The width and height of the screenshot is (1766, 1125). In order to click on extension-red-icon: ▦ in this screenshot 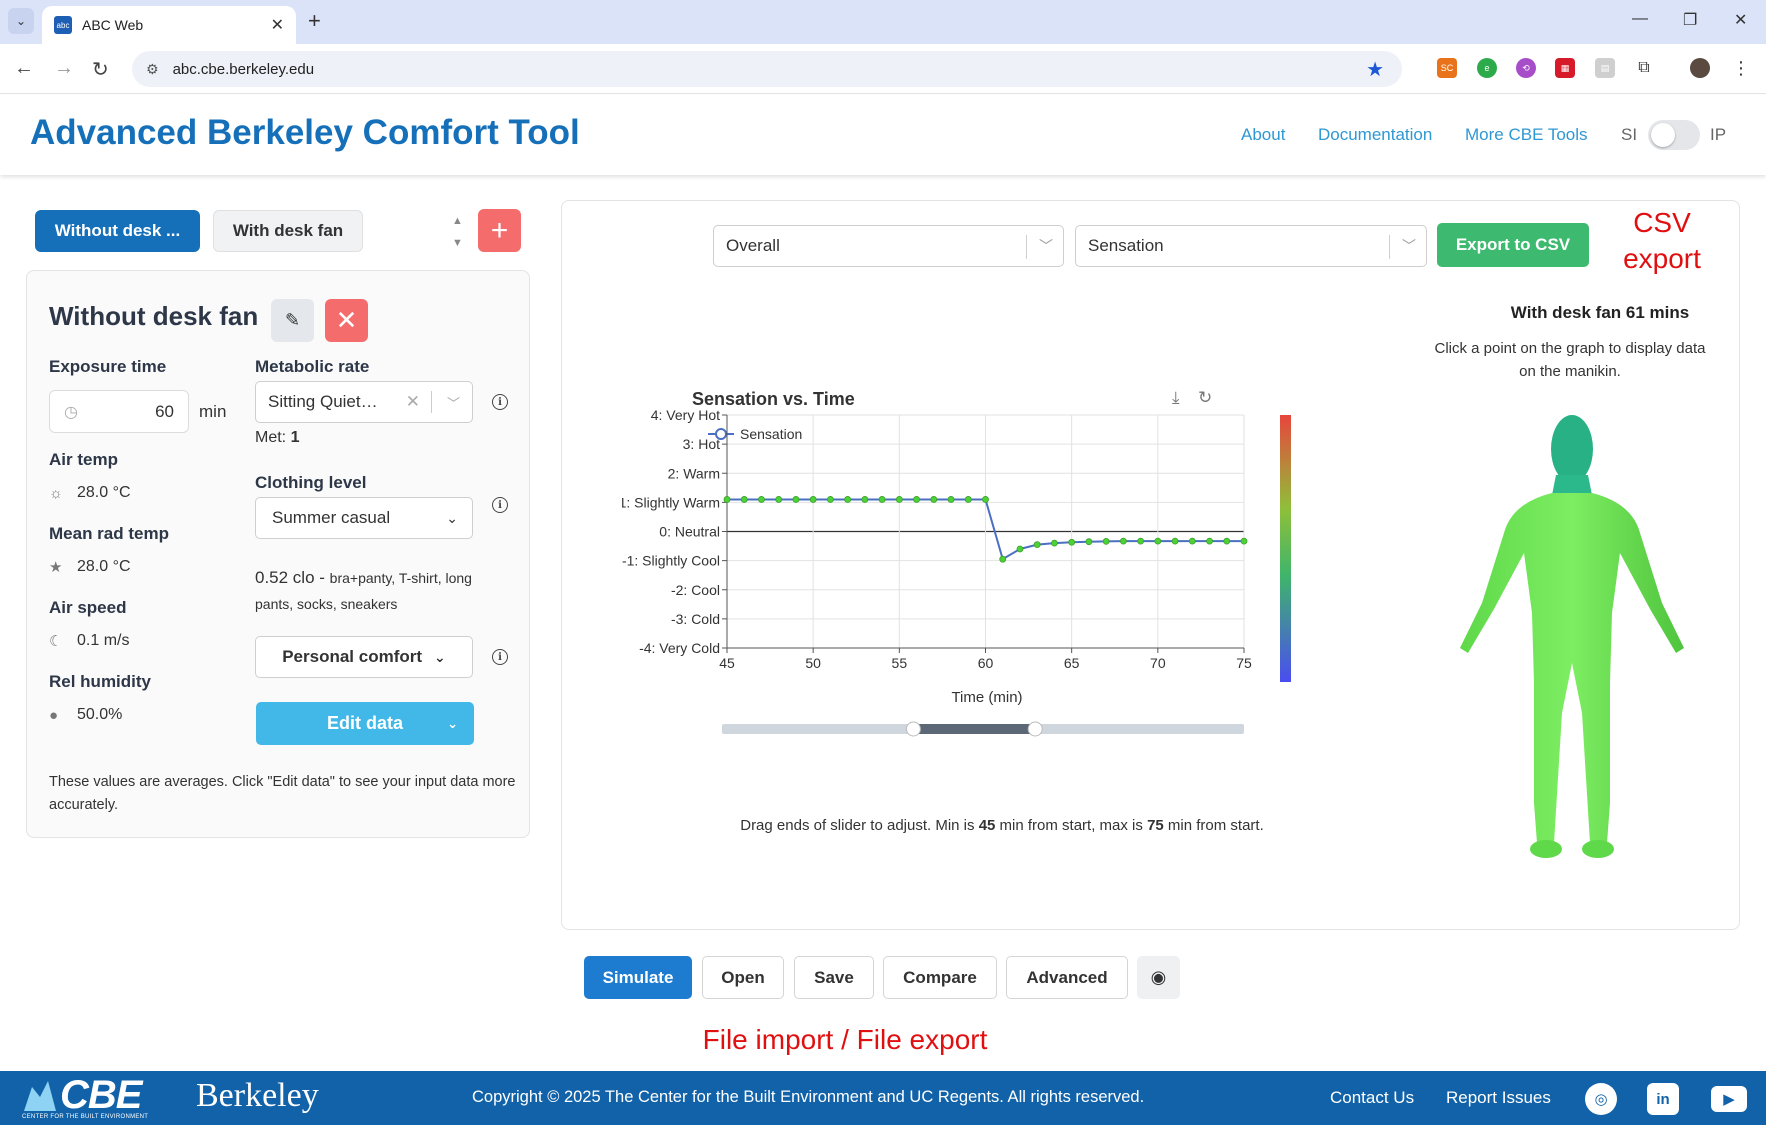, I will do `click(1565, 68)`.